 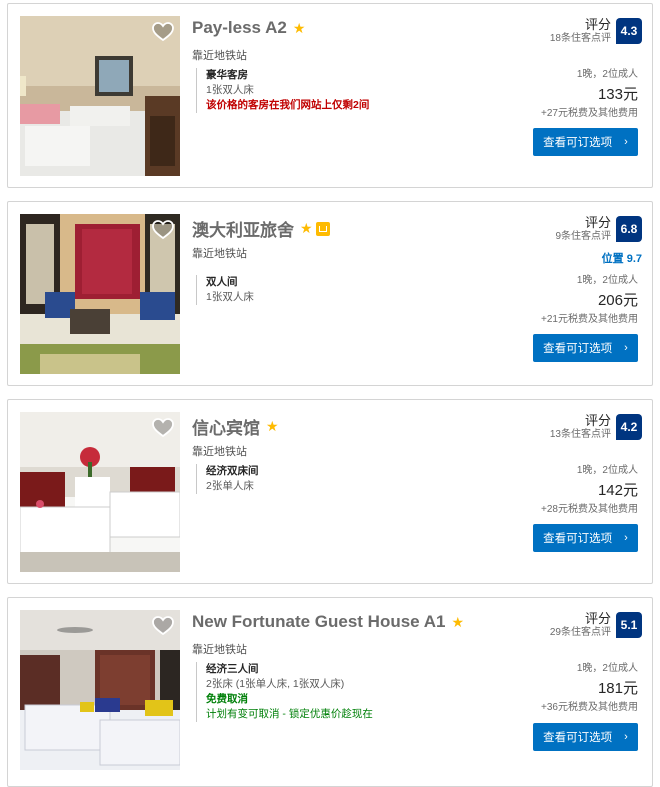 What do you see at coordinates (629, 229) in the screenshot?
I see `score-badge: 6.8` at bounding box center [629, 229].